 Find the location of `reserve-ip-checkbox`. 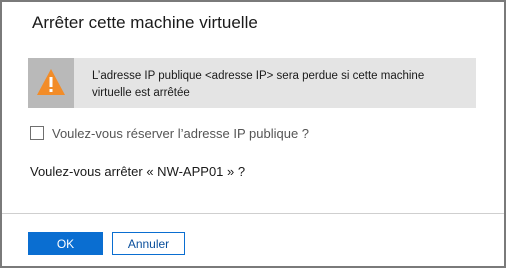

reserve-ip-checkbox is located at coordinates (37, 133).